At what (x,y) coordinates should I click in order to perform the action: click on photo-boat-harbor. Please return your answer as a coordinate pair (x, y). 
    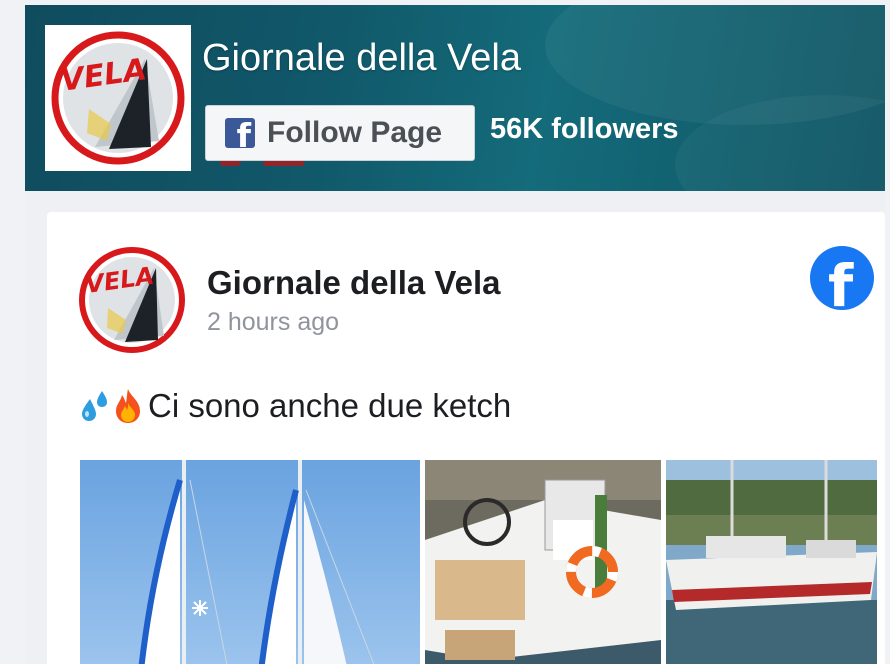
    Looking at the image, I should click on (771, 562).